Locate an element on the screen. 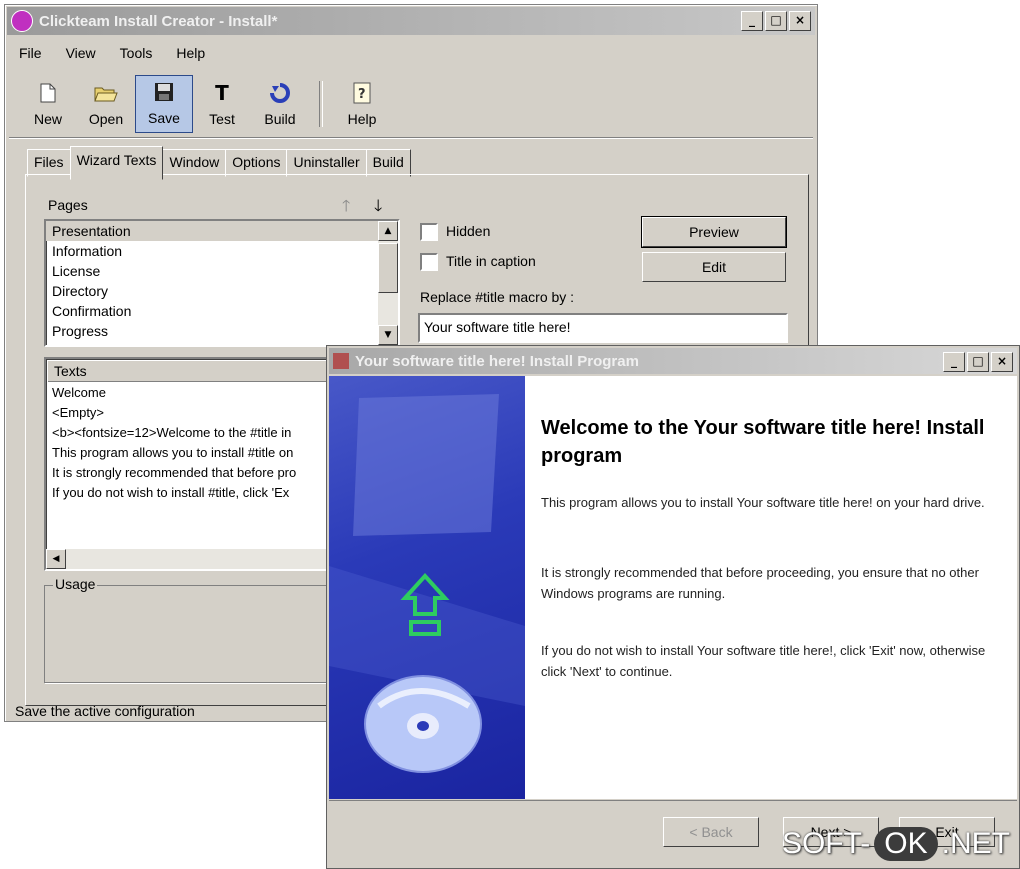  move-down-arrow-icon: 🡓 is located at coordinates (378, 208).